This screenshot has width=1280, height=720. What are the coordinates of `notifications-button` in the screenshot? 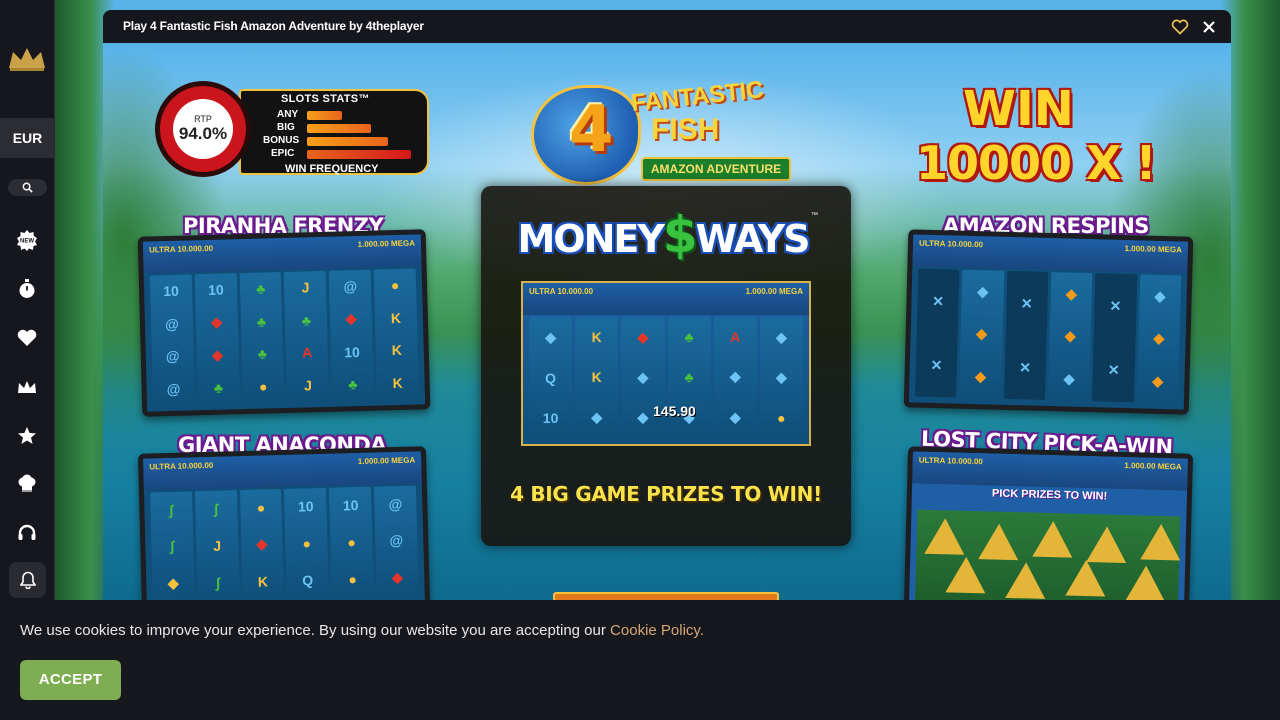 It's located at (27, 580).